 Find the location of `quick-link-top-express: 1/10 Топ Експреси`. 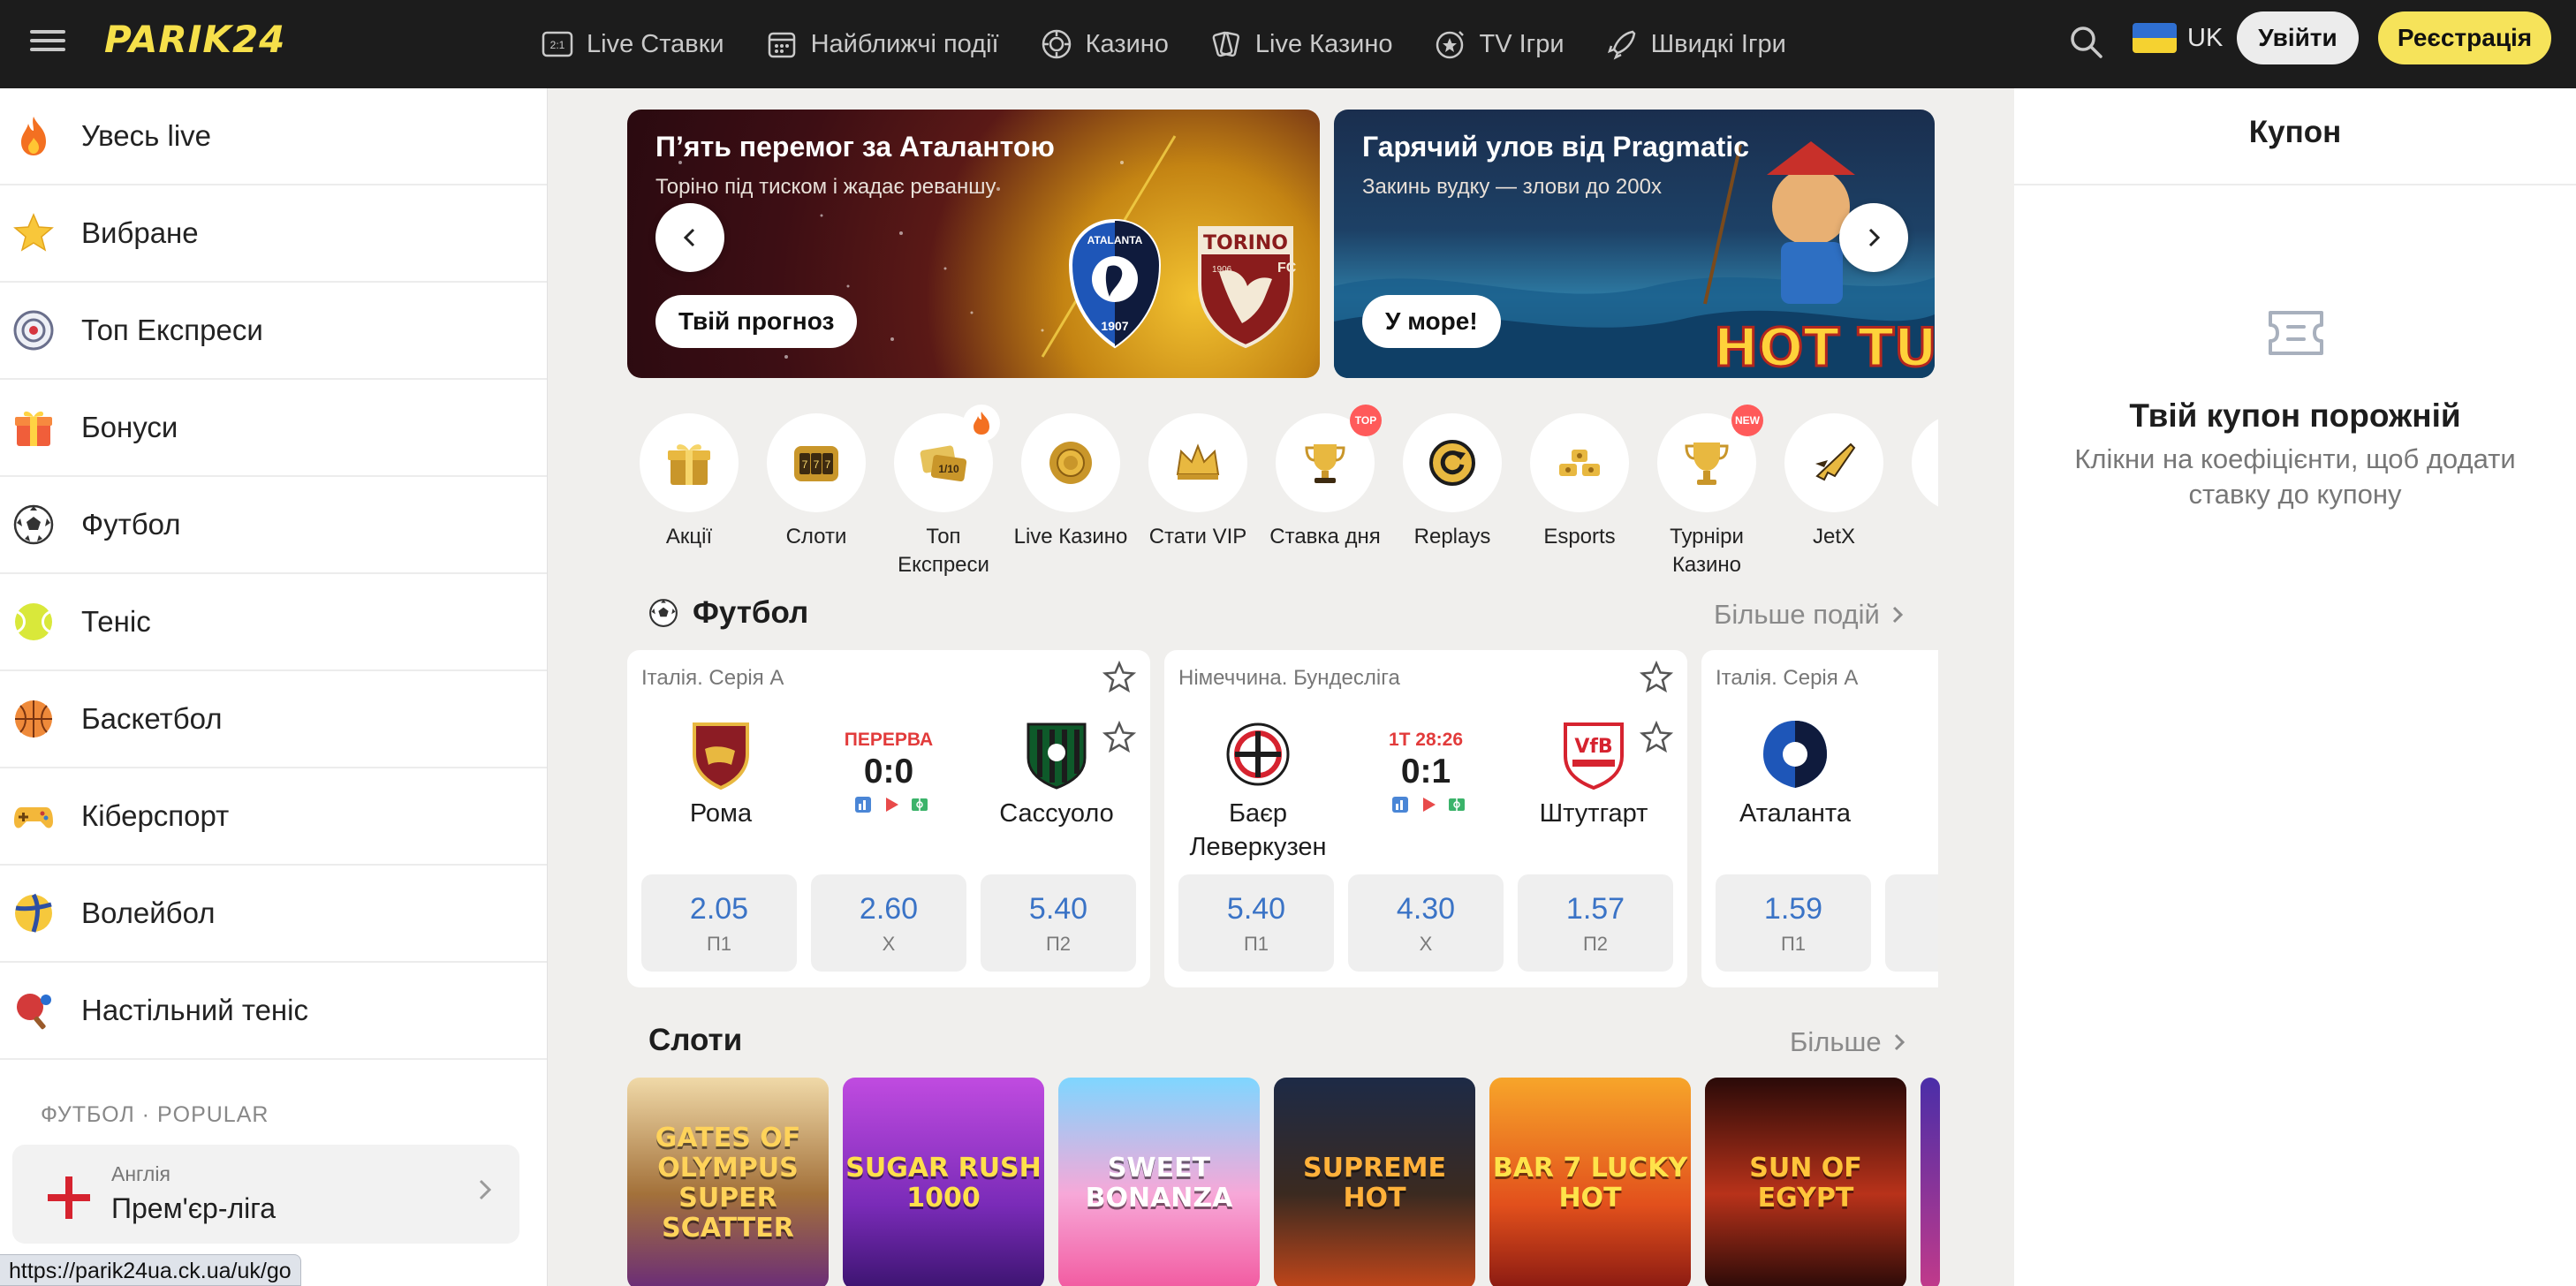

quick-link-top-express: 1/10 Топ Експреси is located at coordinates (947, 492).